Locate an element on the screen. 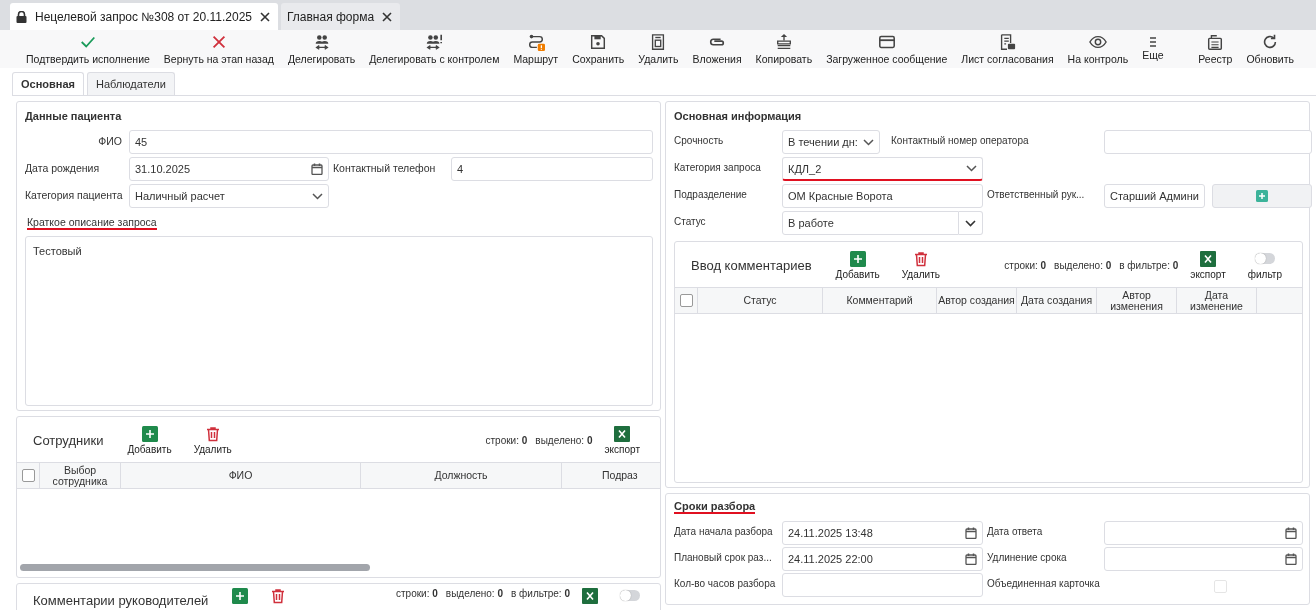 This screenshot has height=610, width=1316. toolbar-button: Сохранить is located at coordinates (598, 49).